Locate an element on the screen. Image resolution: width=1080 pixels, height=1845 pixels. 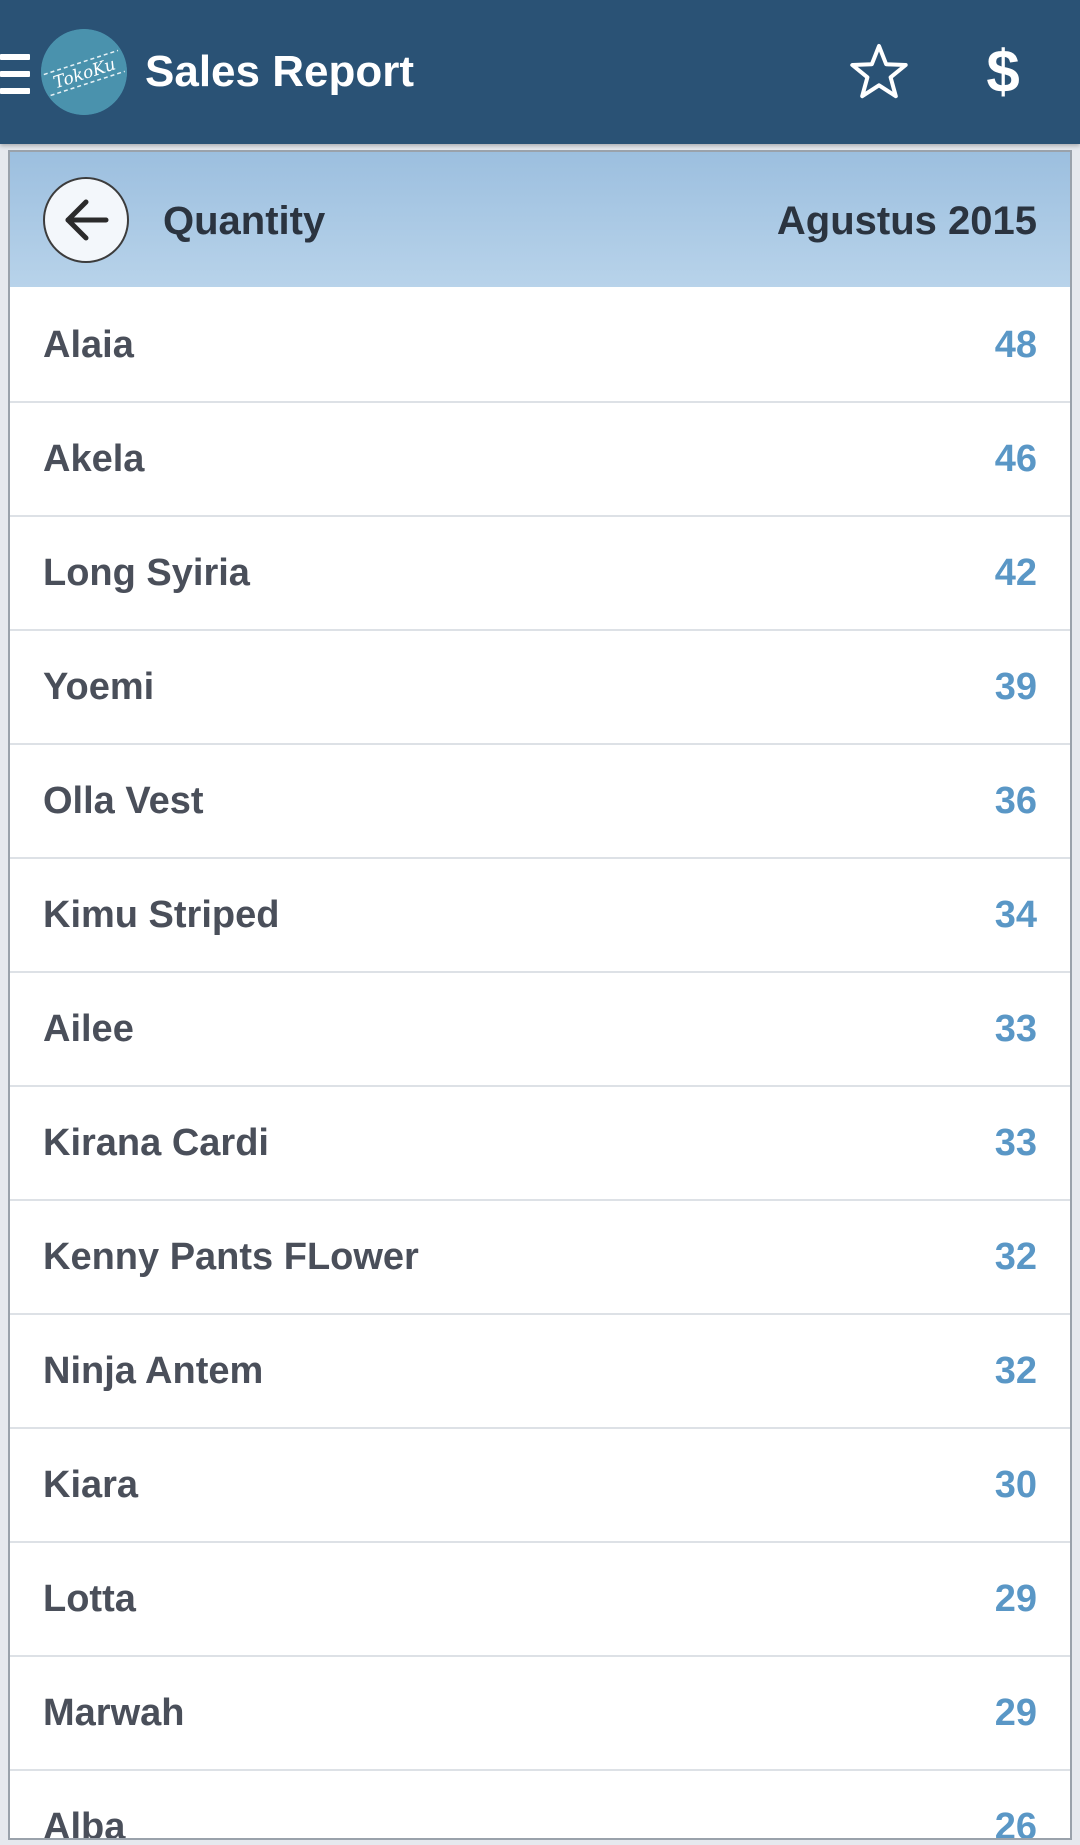
item-name: Kenny Pants FLower is located at coordinates (231, 1257).